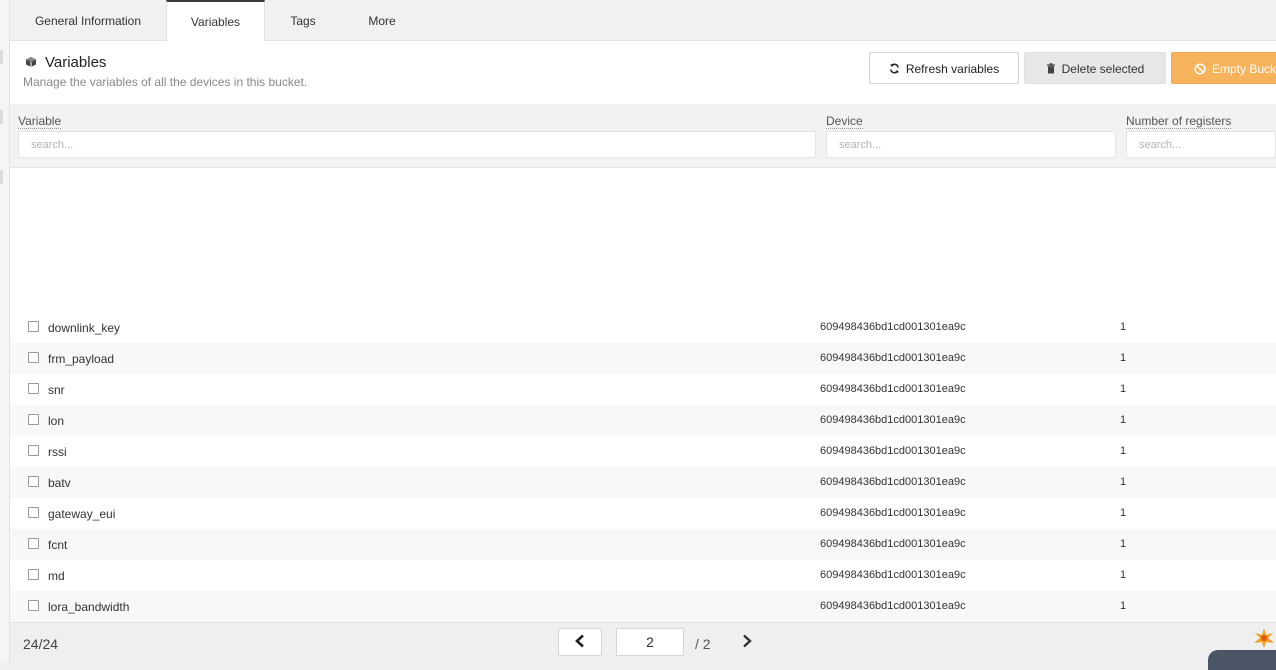 The image size is (1276, 670). What do you see at coordinates (417, 144) in the screenshot?
I see `variable-search-input` at bounding box center [417, 144].